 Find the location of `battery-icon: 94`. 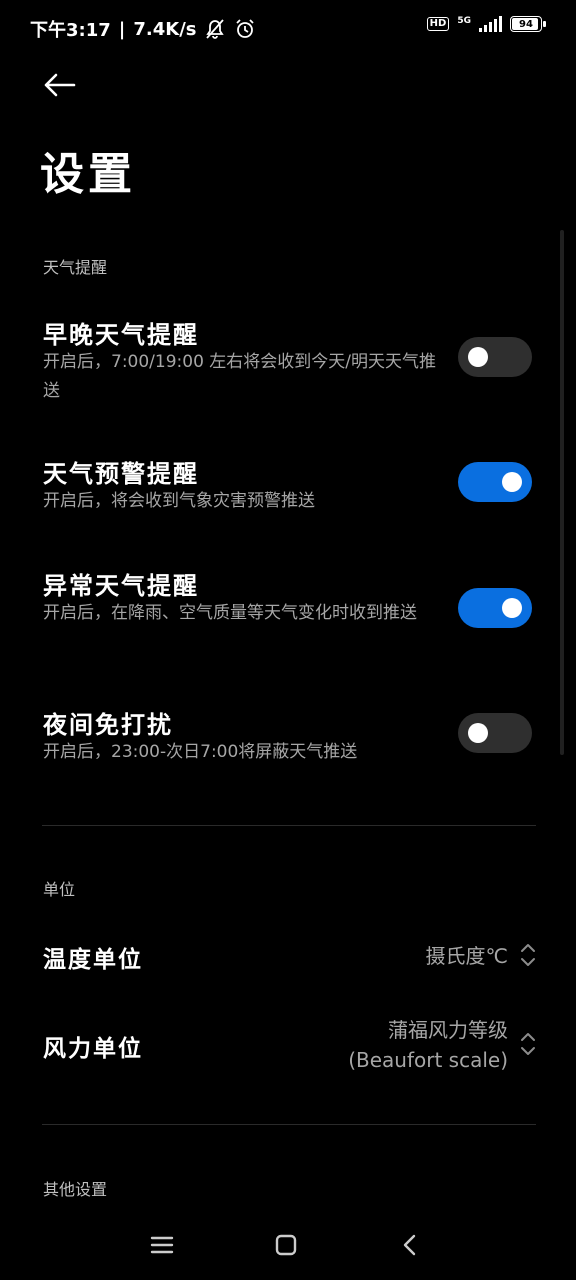

battery-icon: 94 is located at coordinates (528, 24).